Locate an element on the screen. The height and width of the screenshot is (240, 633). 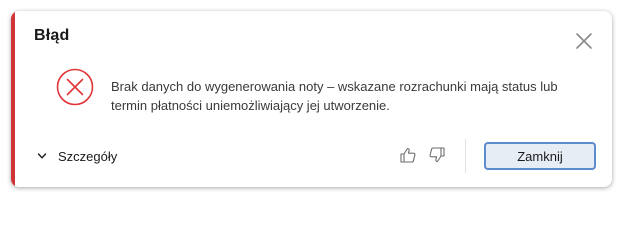
feedback-positive-button is located at coordinates (408, 155).